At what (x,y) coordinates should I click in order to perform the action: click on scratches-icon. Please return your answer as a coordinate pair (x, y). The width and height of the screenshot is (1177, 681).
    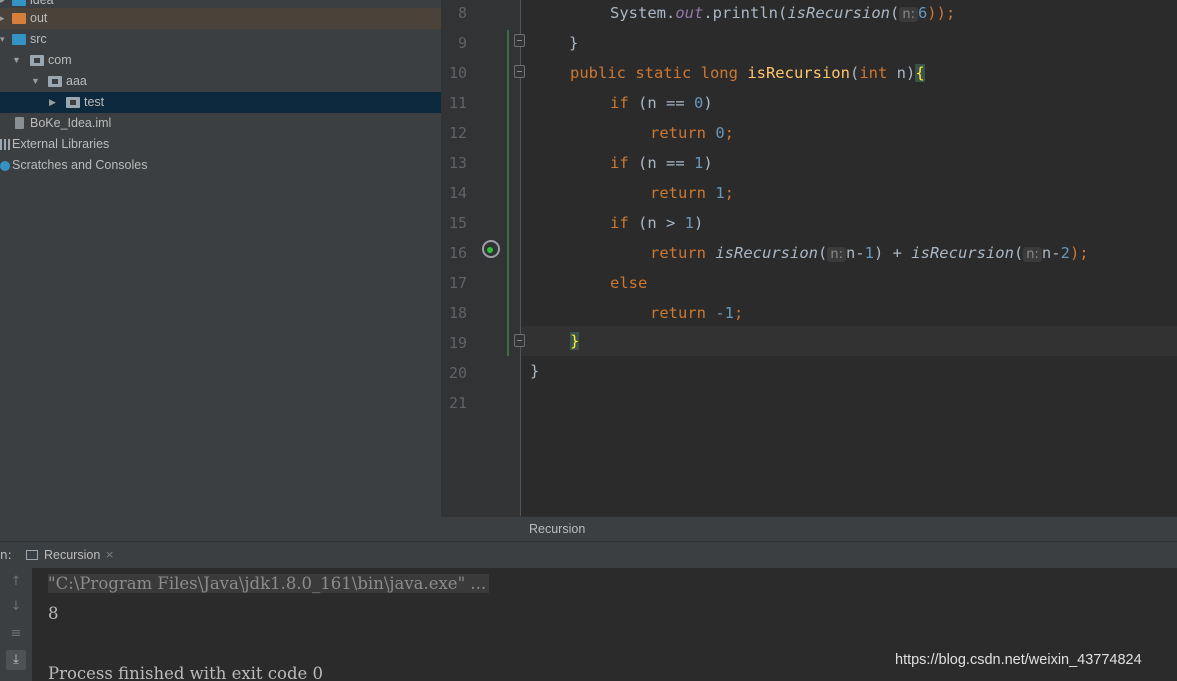
    Looking at the image, I should click on (5, 166).